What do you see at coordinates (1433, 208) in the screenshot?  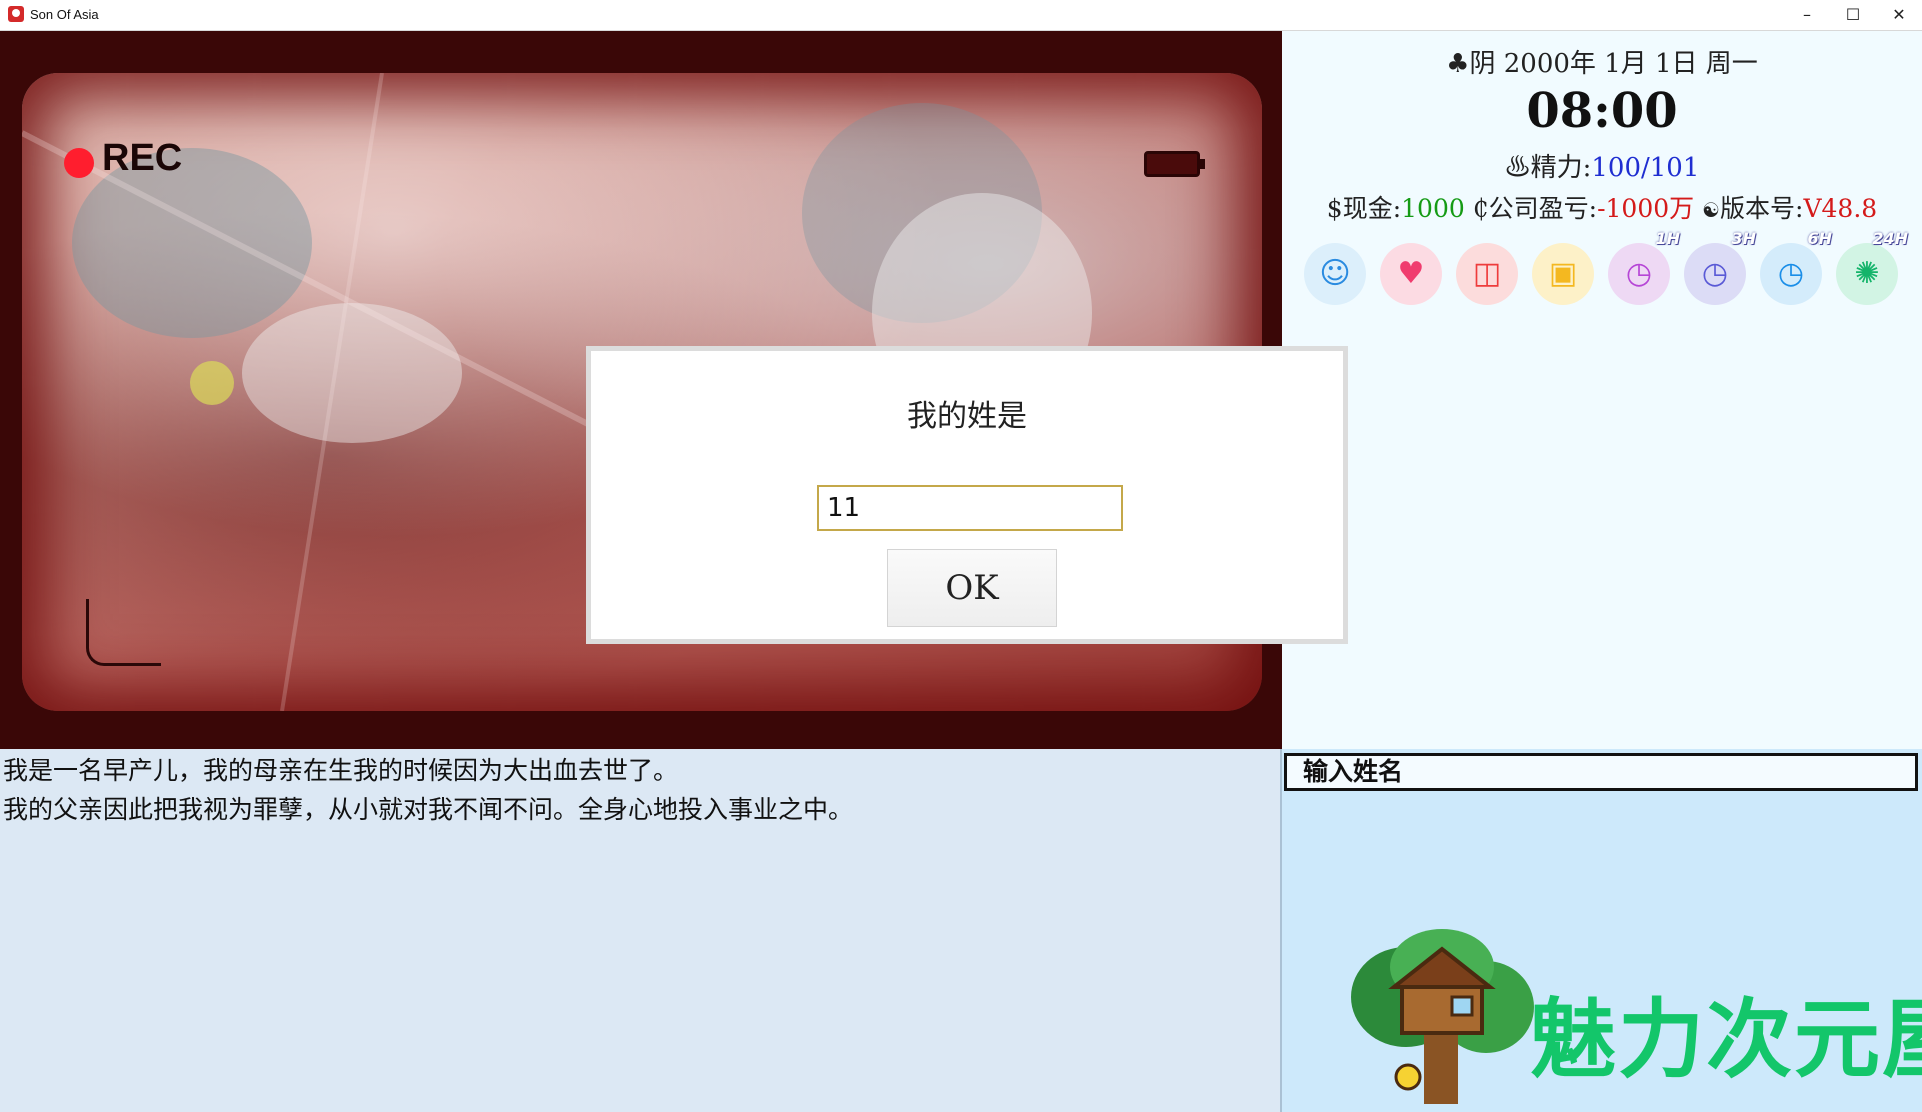 I see `cash-value: 1000` at bounding box center [1433, 208].